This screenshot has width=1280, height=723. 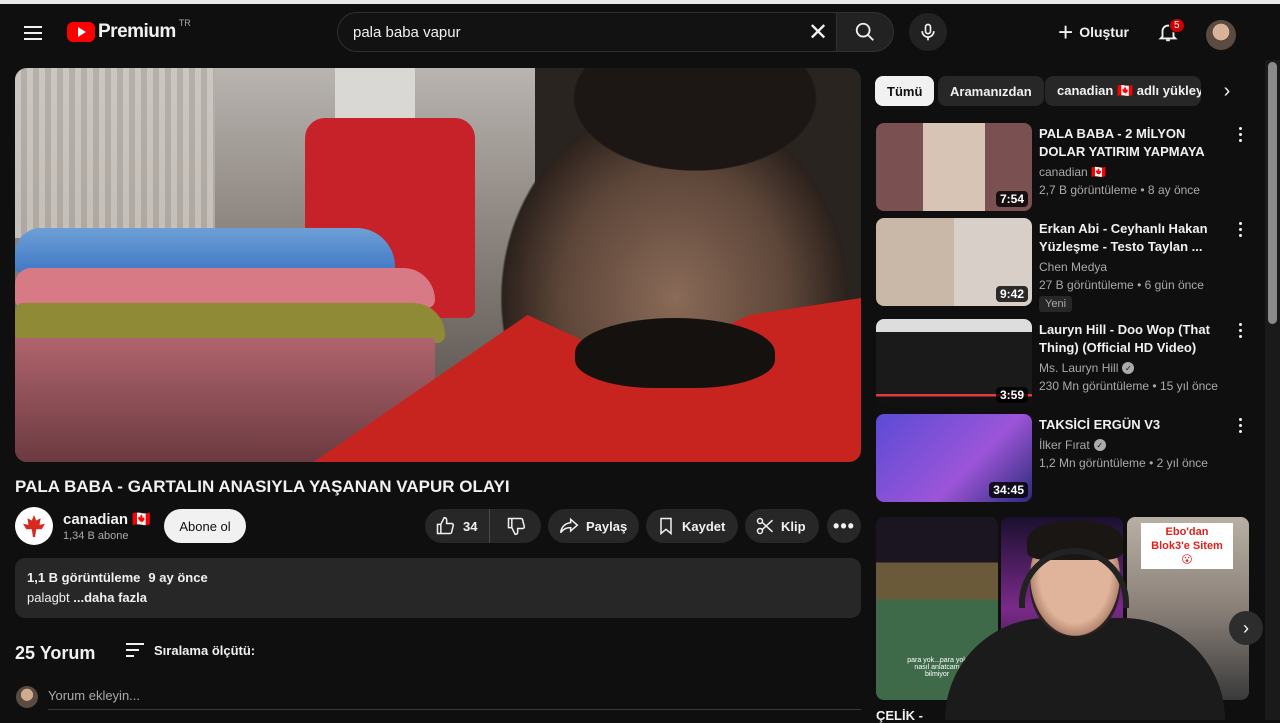 What do you see at coordinates (1011, 294) in the screenshot?
I see `video-duration: 9:42` at bounding box center [1011, 294].